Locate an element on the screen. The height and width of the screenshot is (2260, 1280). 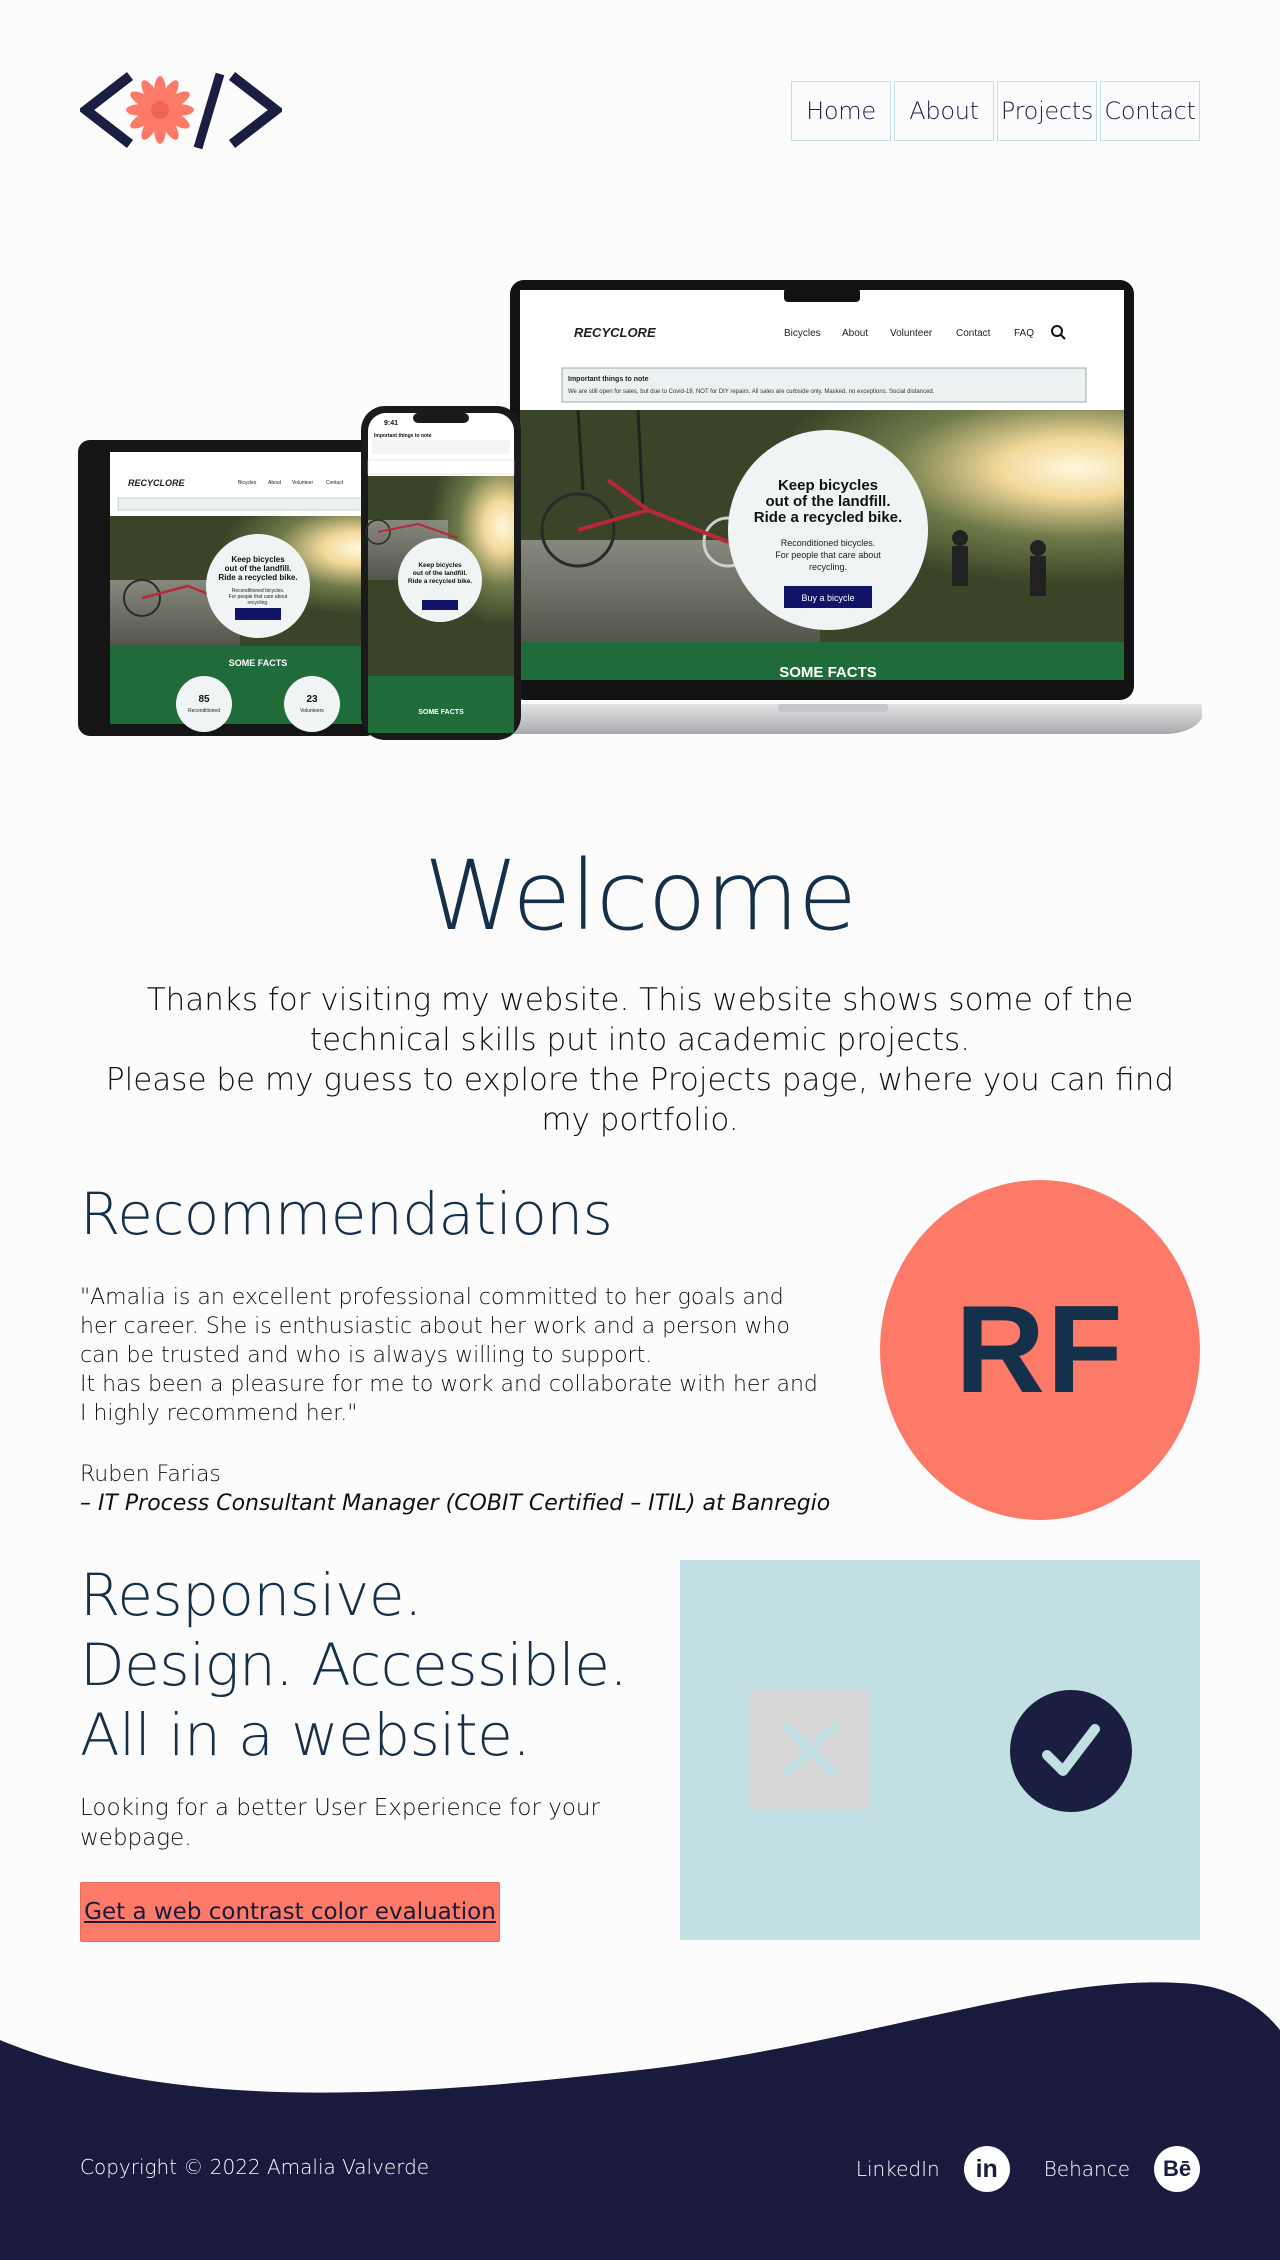
site-logo is located at coordinates (181, 110).